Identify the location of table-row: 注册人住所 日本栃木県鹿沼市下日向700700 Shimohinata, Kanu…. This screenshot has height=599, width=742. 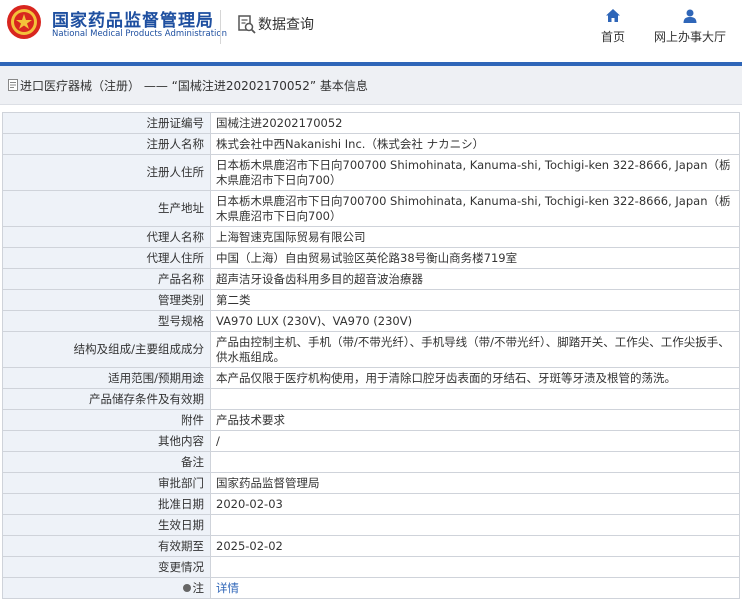
(371, 172).